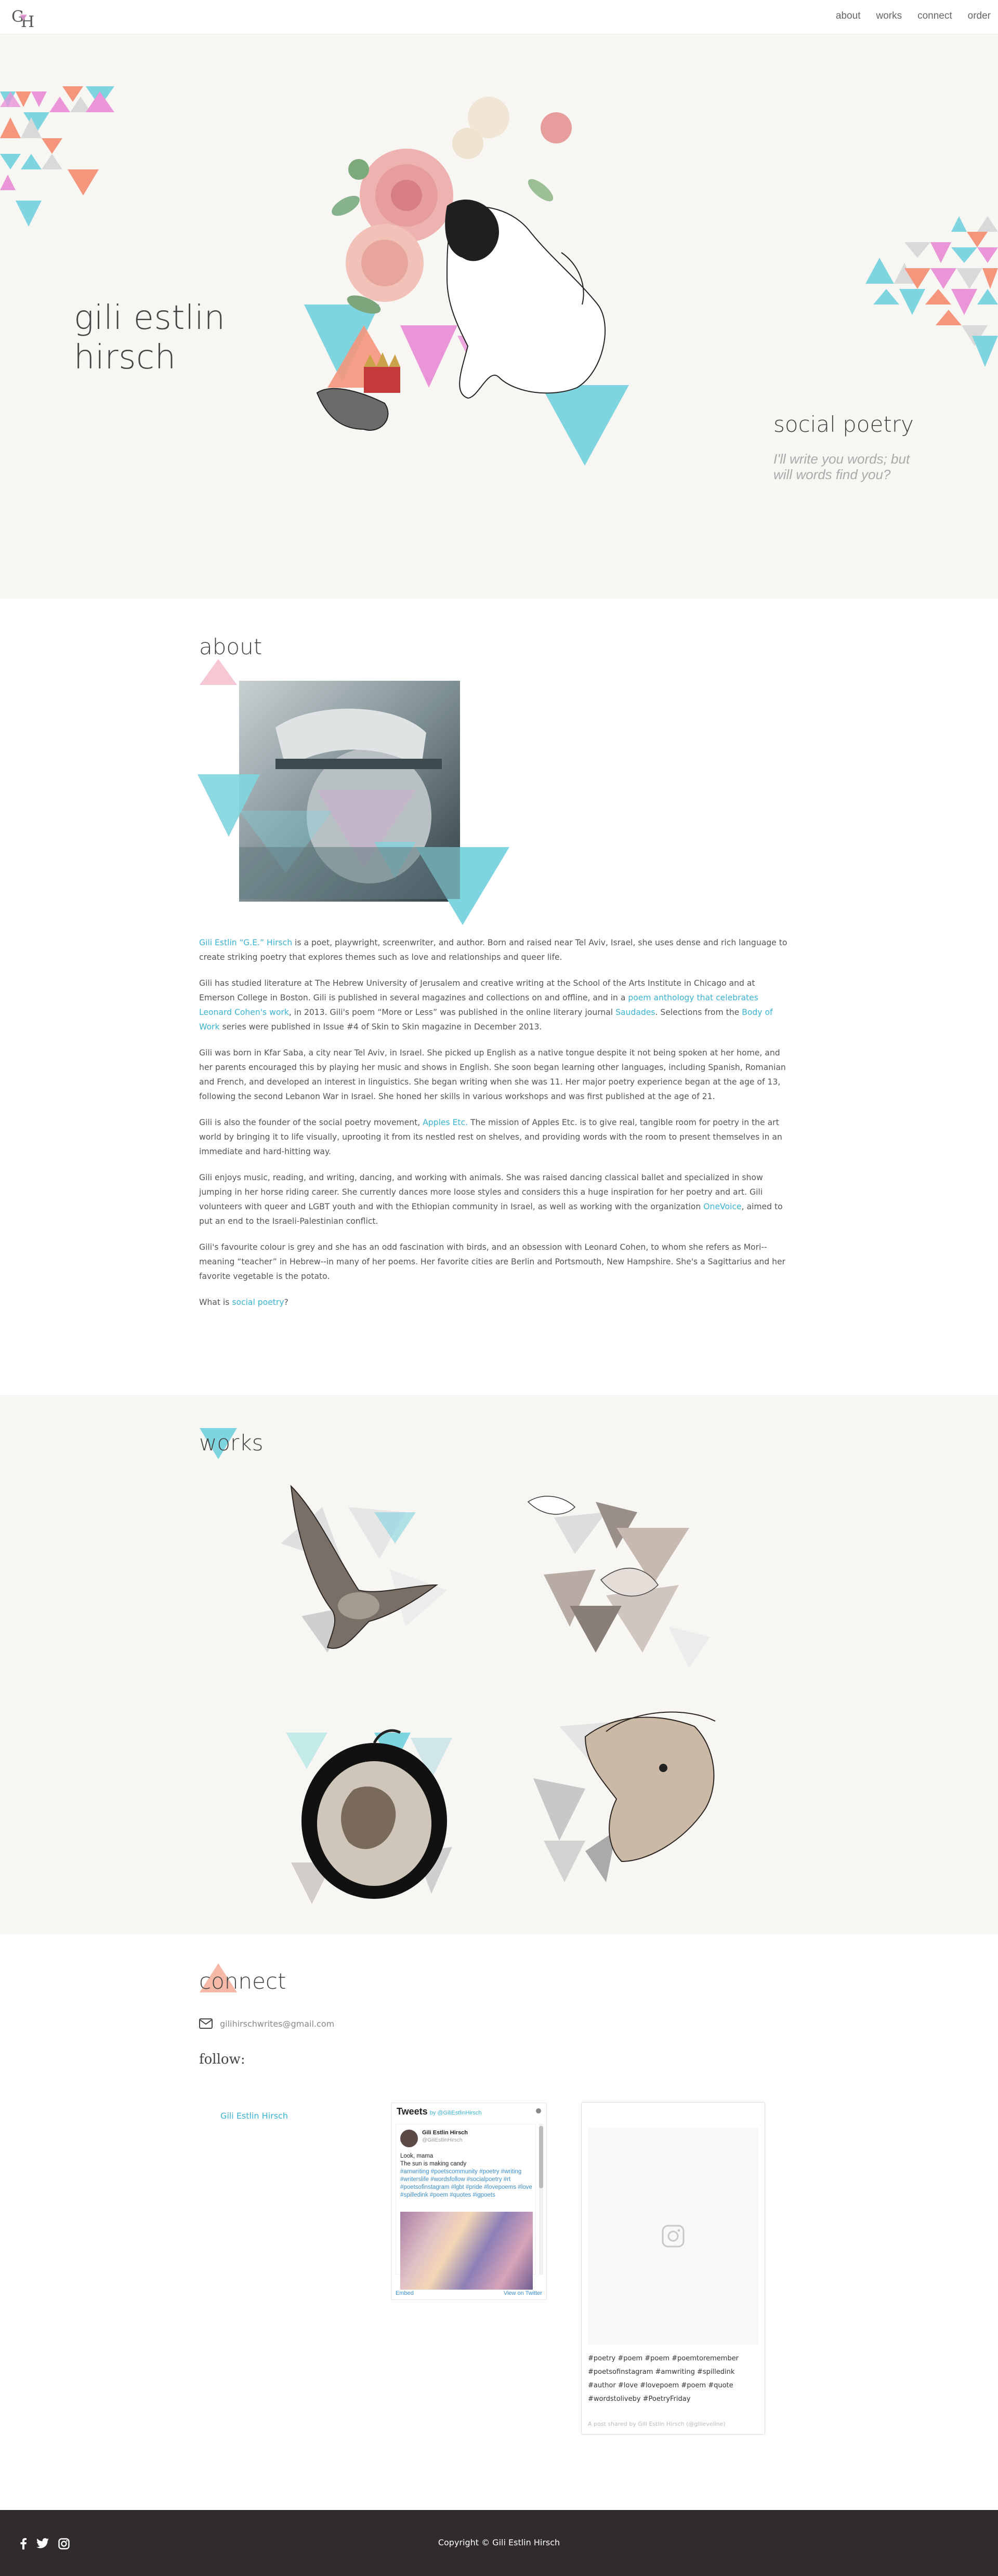 The width and height of the screenshot is (998, 2576). I want to click on footer: Copyright © Gili Estlin Hirsch, so click(499, 2543).